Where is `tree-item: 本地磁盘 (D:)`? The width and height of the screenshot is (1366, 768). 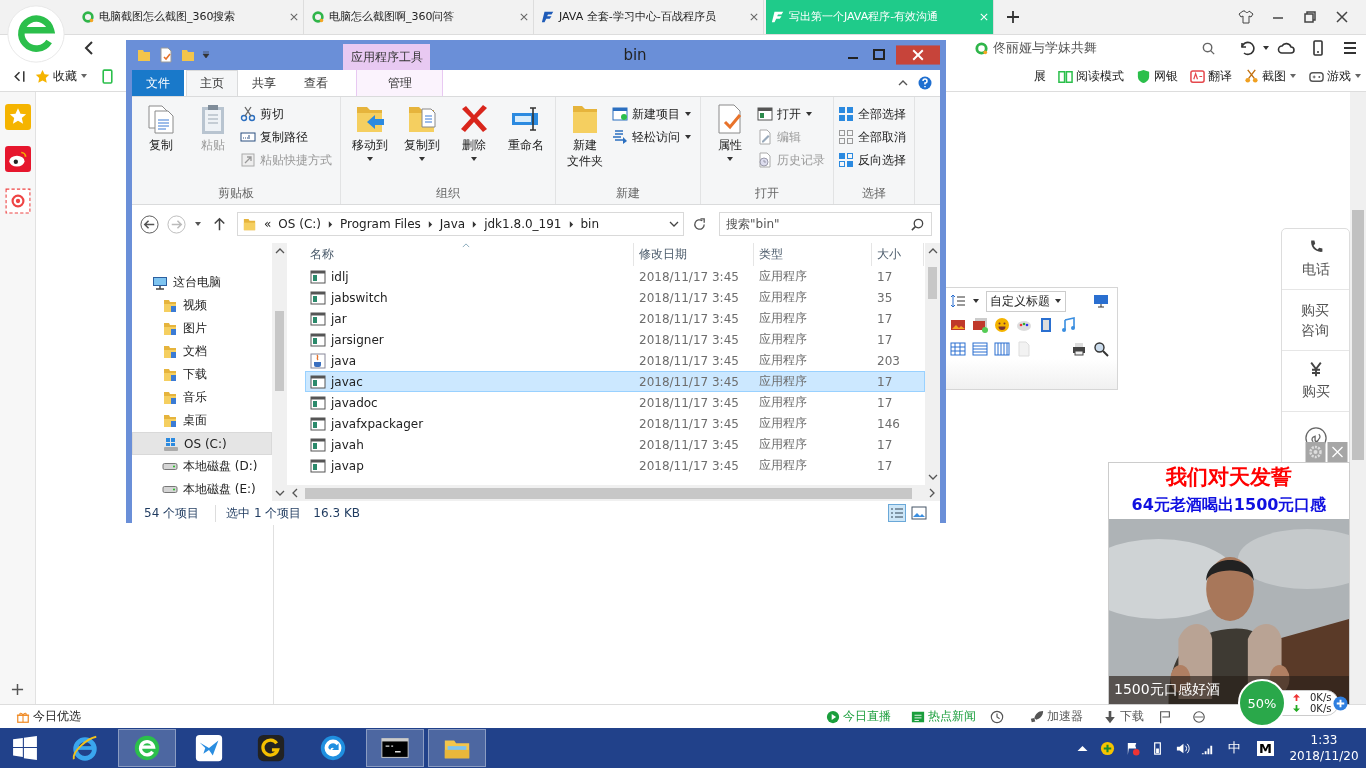 tree-item: 本地磁盘 (D:) is located at coordinates (202, 466).